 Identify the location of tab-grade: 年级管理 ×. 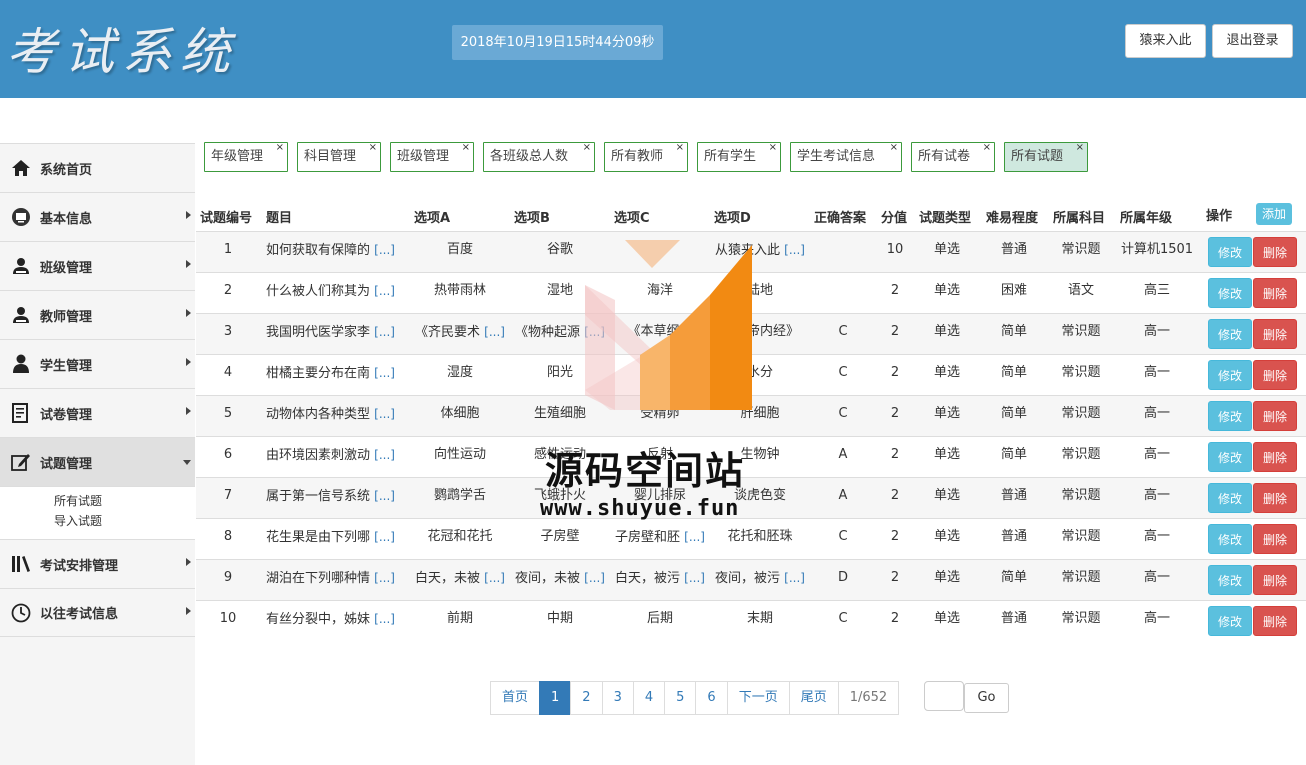
(246, 157).